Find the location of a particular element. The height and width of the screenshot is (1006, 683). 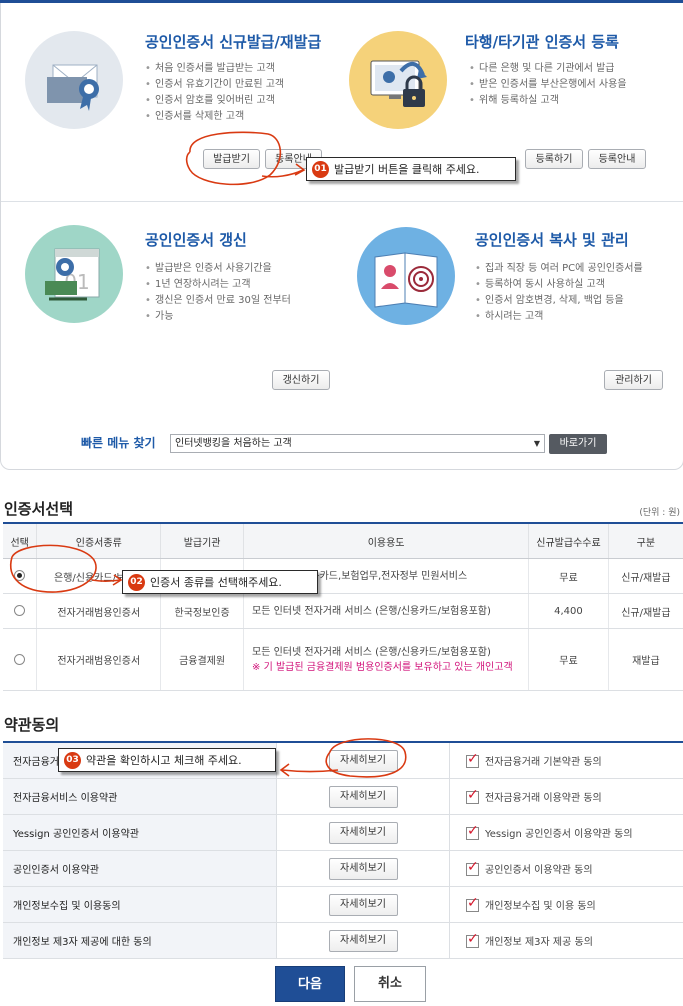

card-register-title: 타행/타기관 인증서 등록 is located at coordinates (542, 42).